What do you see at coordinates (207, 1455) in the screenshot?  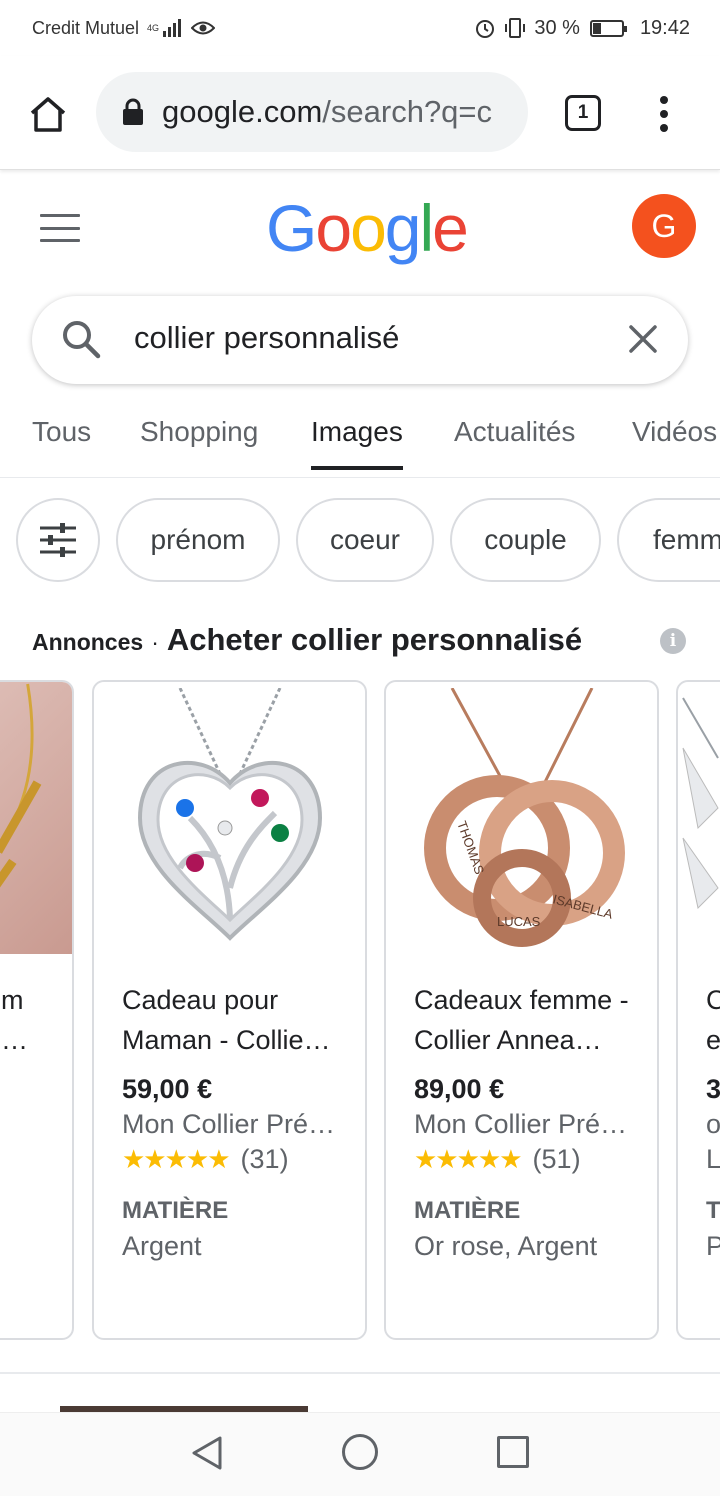 I see `back-icon` at bounding box center [207, 1455].